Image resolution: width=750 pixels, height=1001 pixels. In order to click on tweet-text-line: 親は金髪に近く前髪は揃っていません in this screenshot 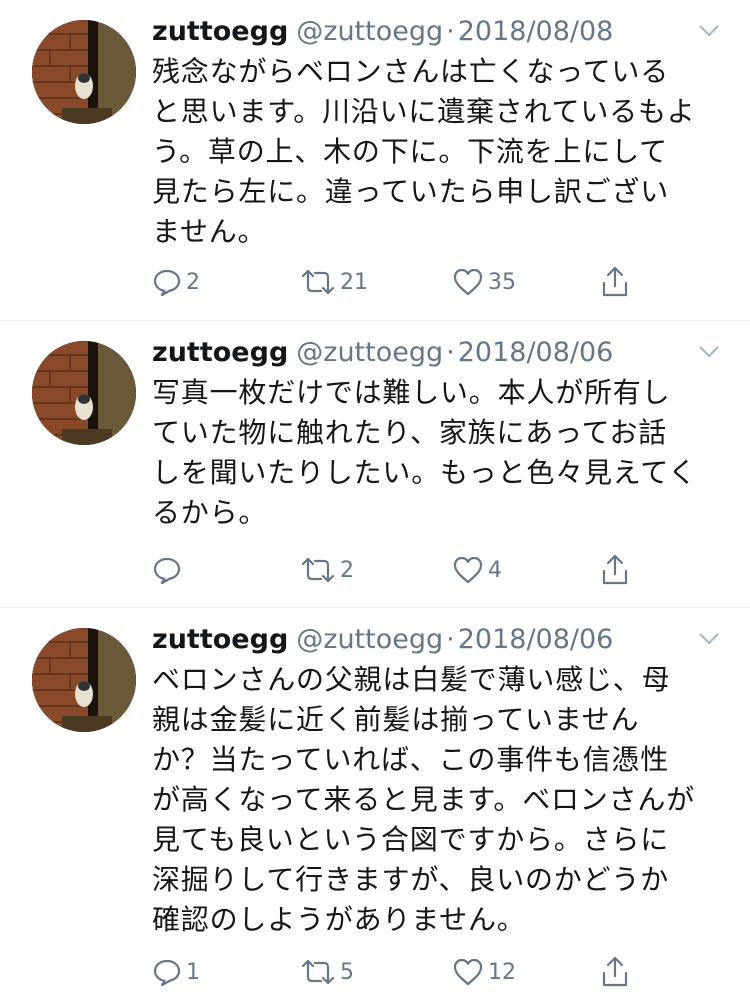, I will do `click(396, 719)`.